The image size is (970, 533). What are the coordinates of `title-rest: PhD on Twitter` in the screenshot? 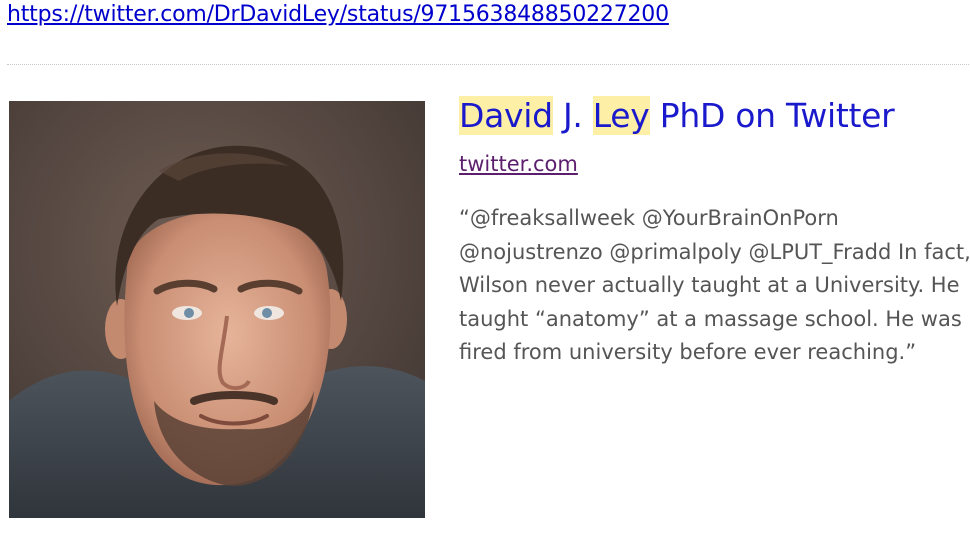 It's located at (772, 115).